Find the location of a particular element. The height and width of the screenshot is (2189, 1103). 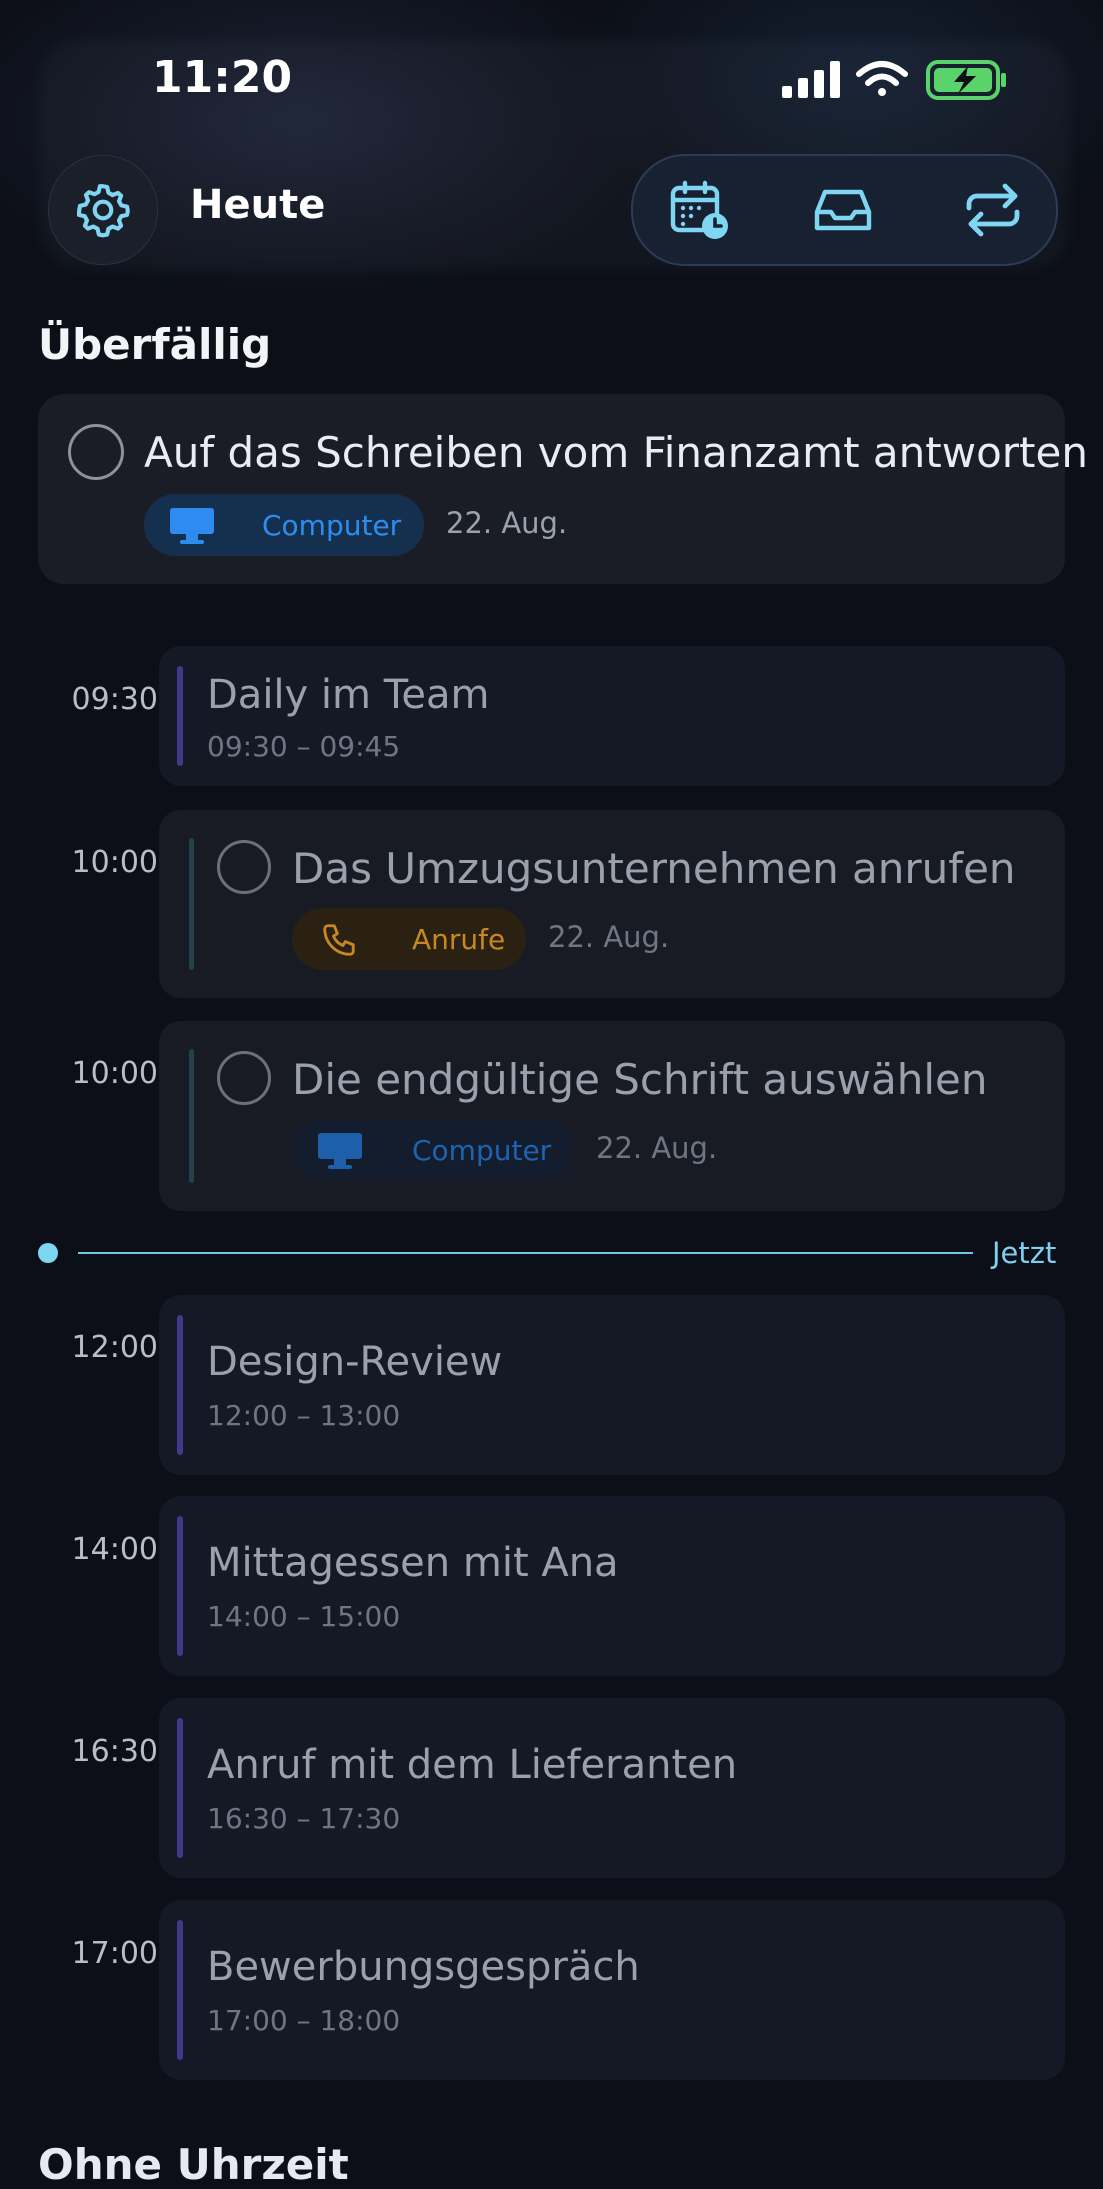

event-time-range: 17:00 – 18:00 is located at coordinates (304, 2020).